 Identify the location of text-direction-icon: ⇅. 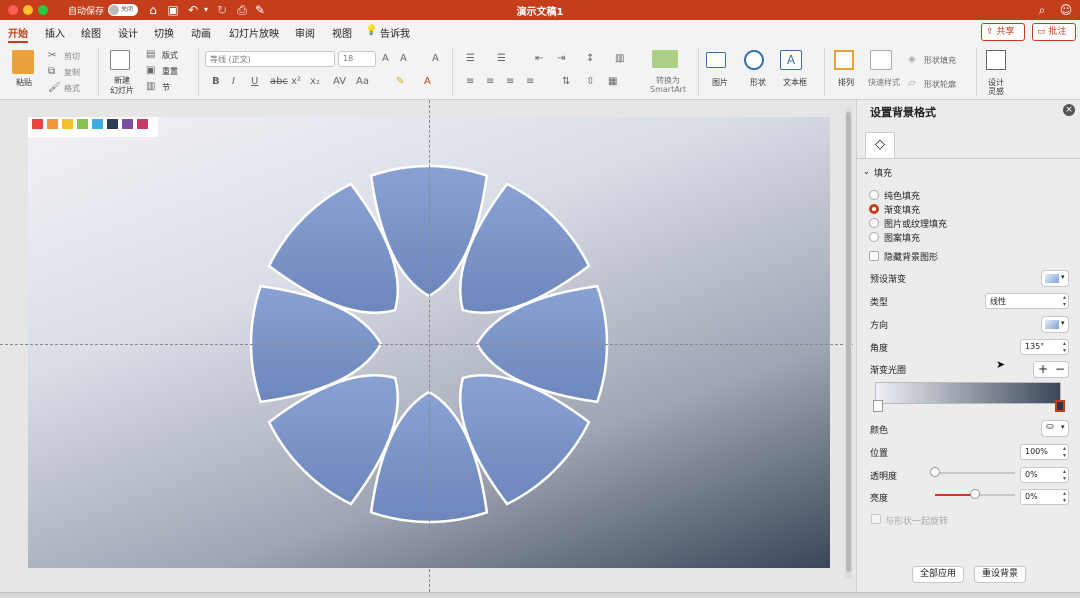
(566, 82).